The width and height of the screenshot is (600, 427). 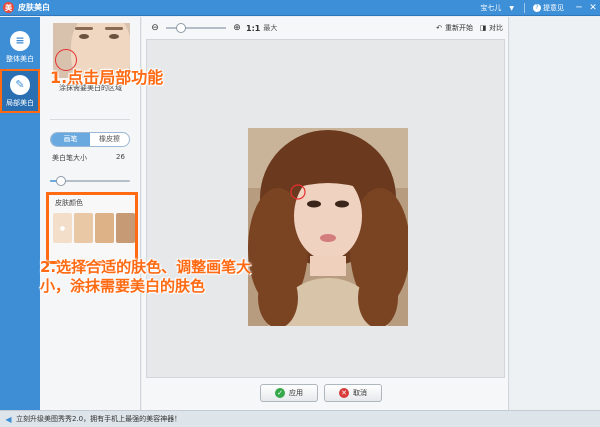 I want to click on portrait-image, so click(x=328, y=227).